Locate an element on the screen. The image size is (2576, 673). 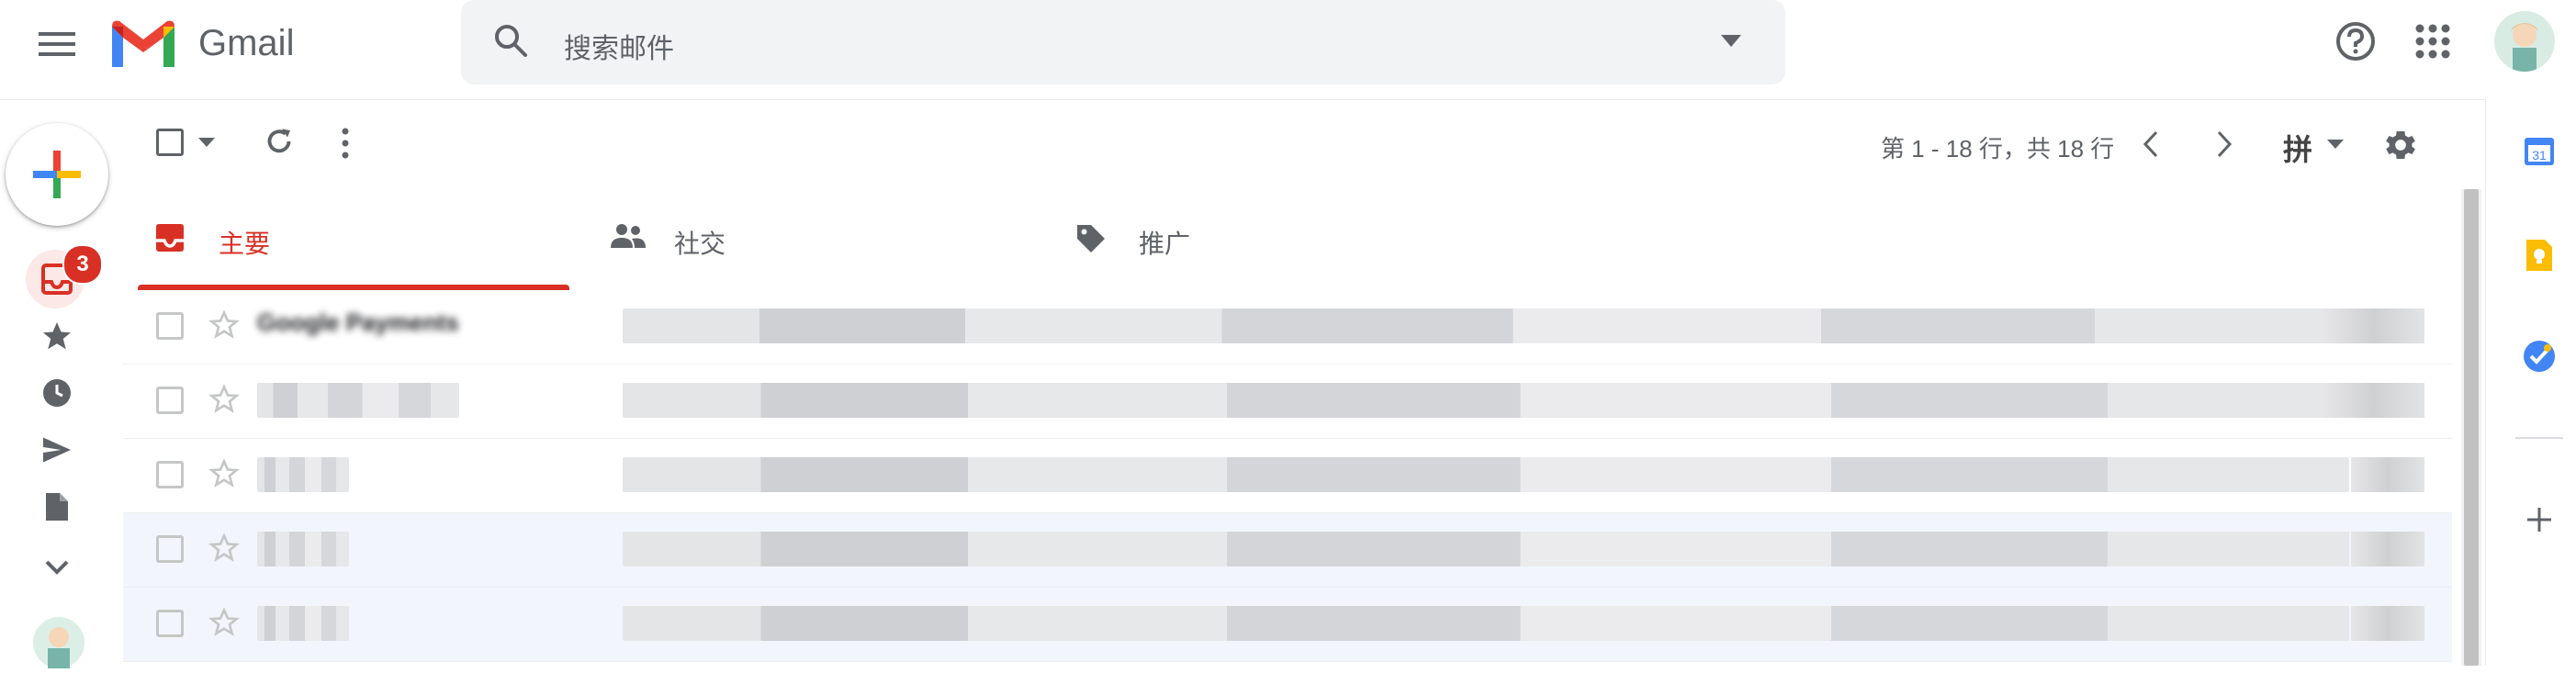
side-panel-divider is located at coordinates (2539, 438).